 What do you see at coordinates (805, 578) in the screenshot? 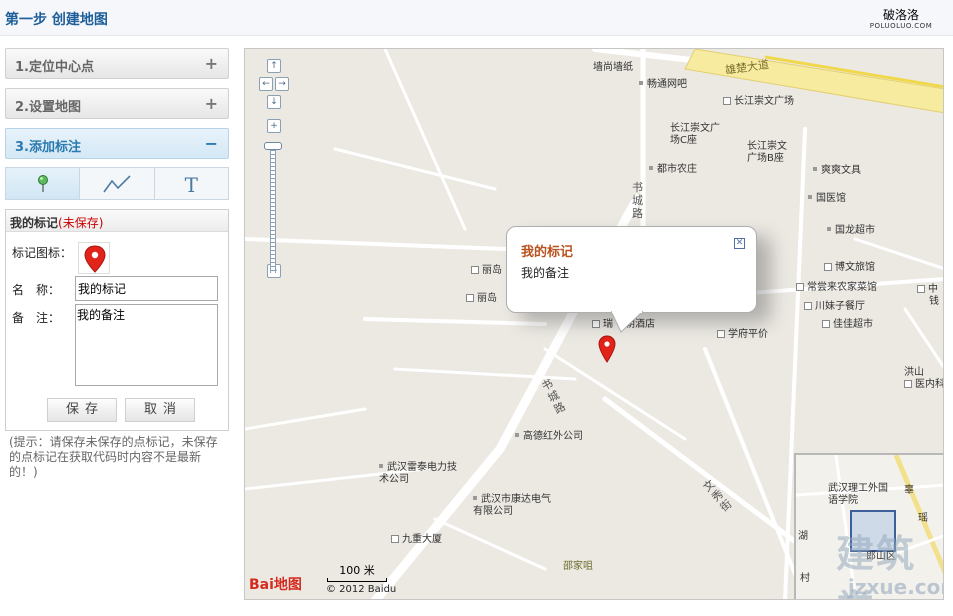
I see `overview-label: 村` at bounding box center [805, 578].